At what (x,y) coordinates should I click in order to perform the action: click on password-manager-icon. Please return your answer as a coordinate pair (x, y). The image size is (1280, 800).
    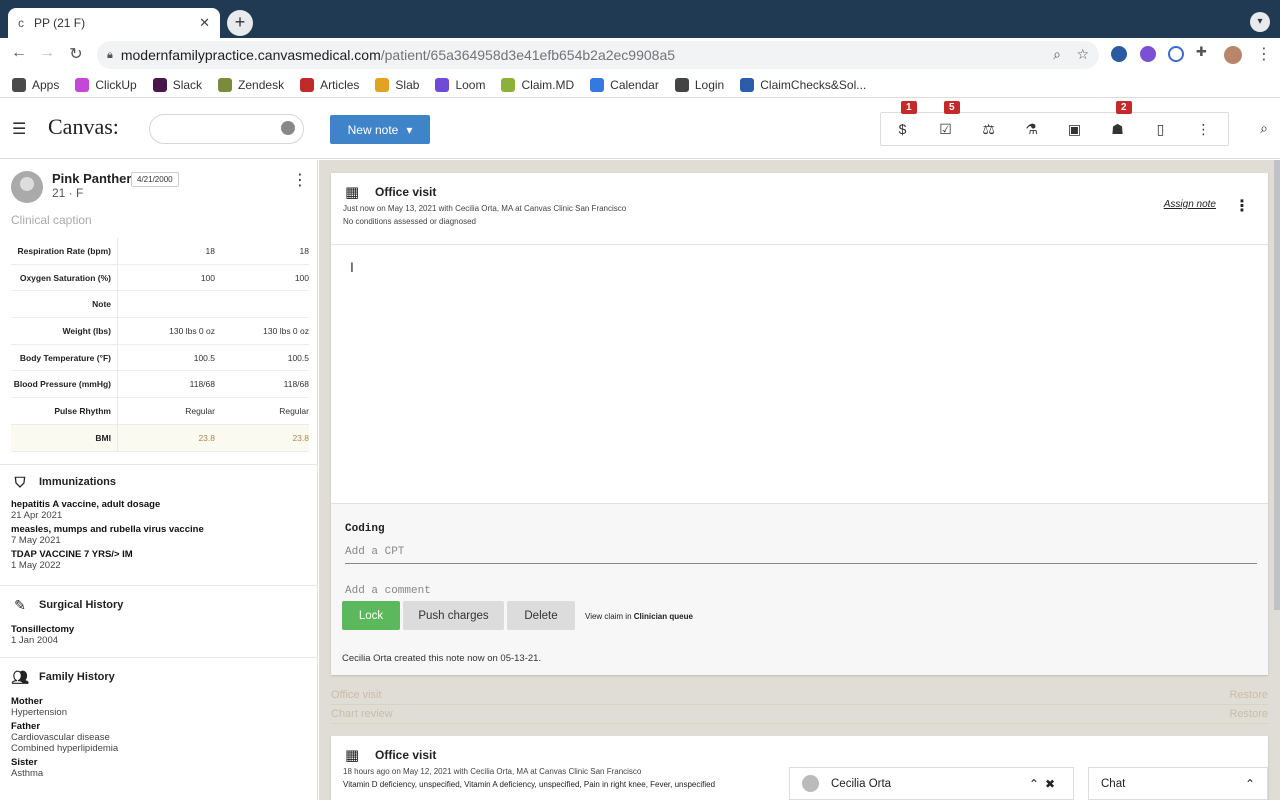
    Looking at the image, I should click on (1176, 54).